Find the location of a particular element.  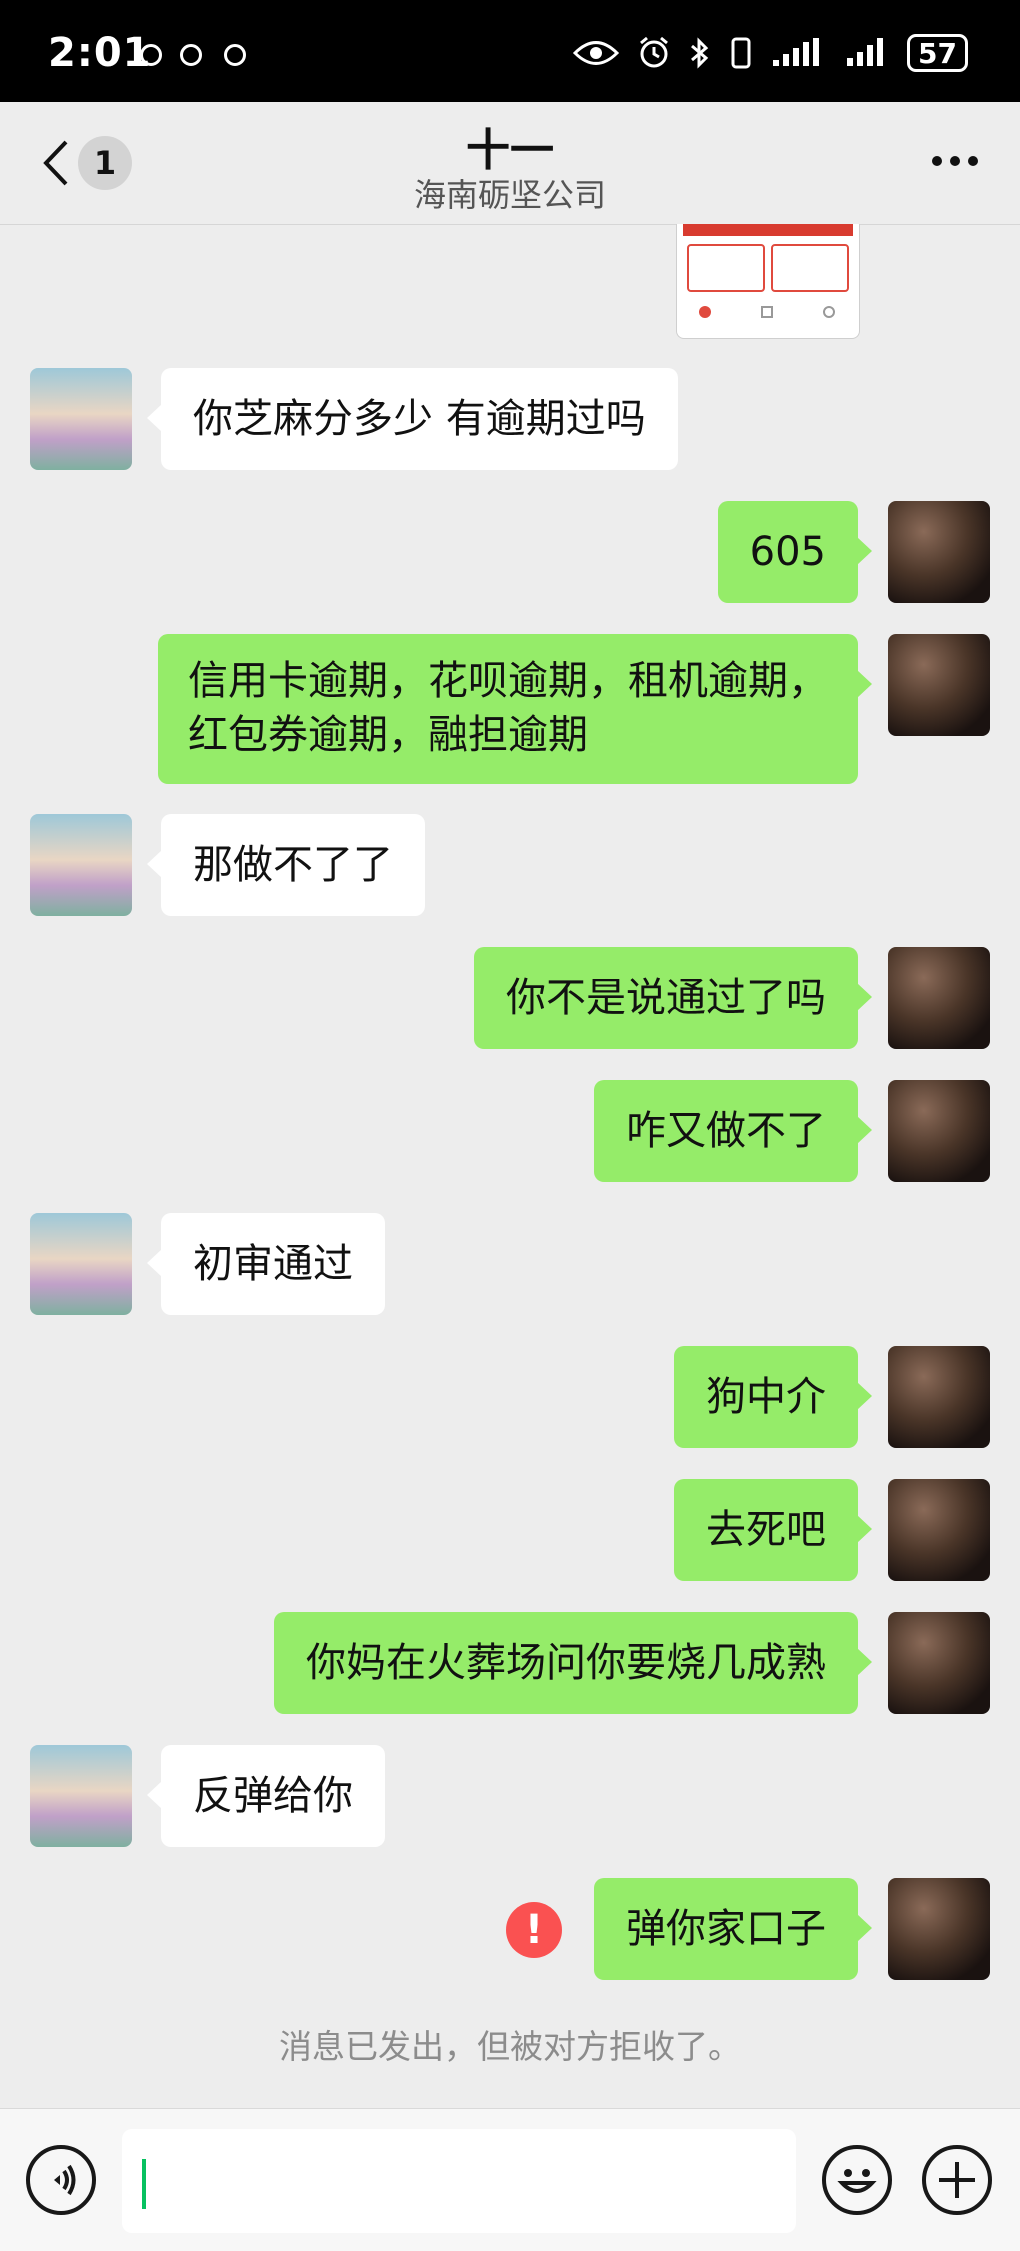

eye-icon is located at coordinates (596, 53).